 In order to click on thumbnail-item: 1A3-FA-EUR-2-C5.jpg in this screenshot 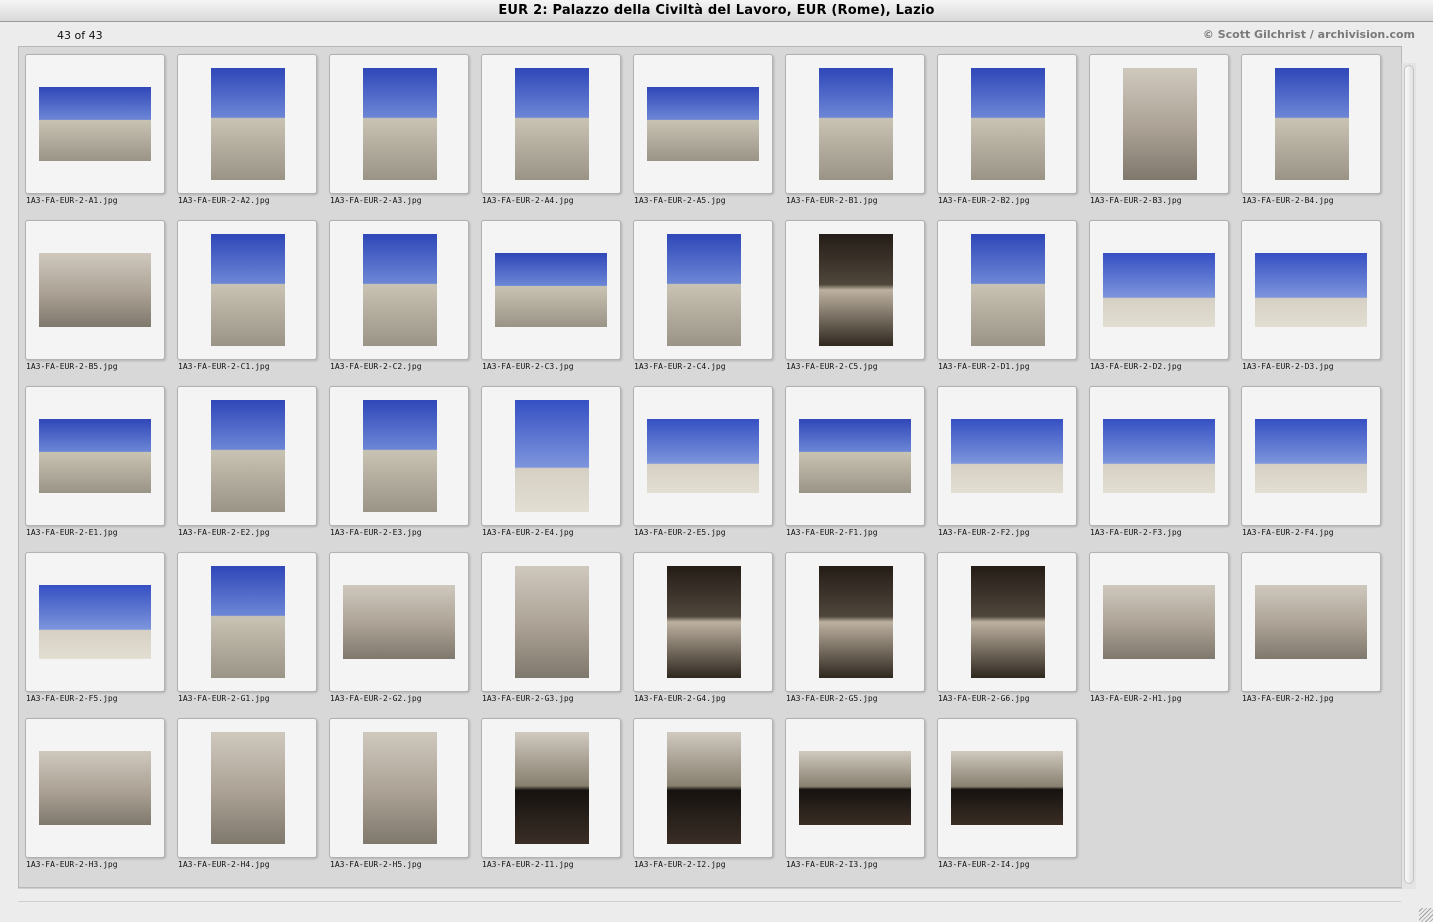, I will do `click(855, 300)`.